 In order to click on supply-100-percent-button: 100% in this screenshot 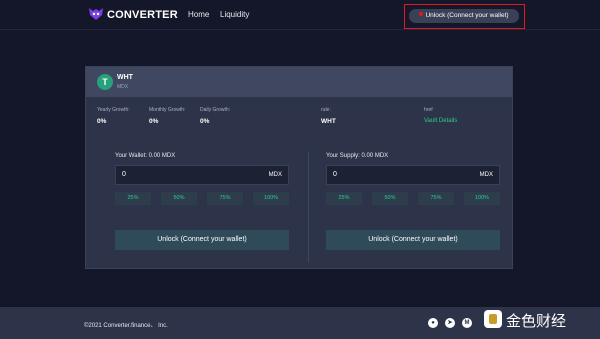, I will do `click(482, 198)`.